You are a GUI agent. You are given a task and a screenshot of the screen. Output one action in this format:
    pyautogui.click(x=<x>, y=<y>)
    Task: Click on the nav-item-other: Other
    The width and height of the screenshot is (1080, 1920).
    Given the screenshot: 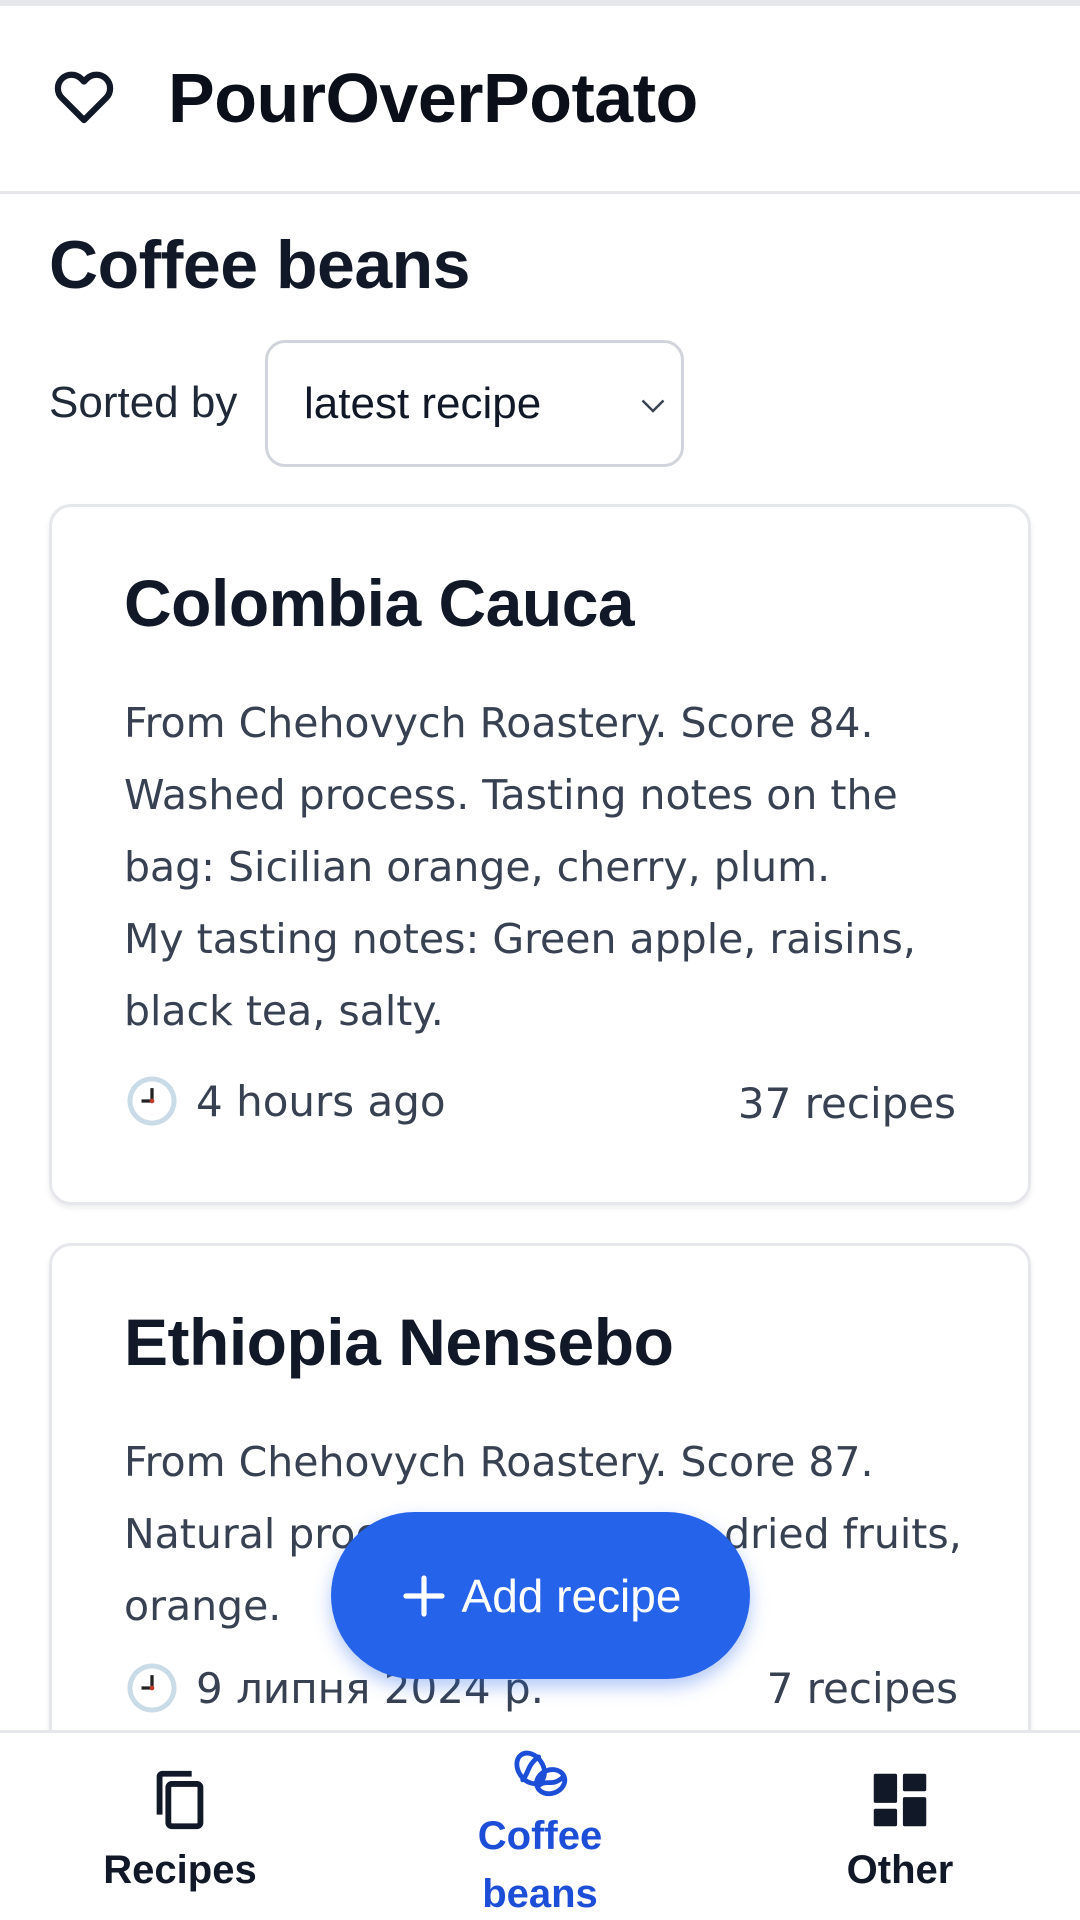 What is the action you would take?
    pyautogui.click(x=900, y=1826)
    